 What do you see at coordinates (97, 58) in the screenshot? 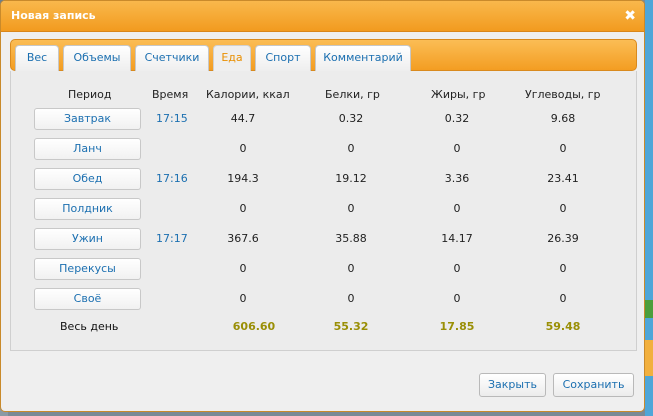
I see `tab-measurements: Объемы` at bounding box center [97, 58].